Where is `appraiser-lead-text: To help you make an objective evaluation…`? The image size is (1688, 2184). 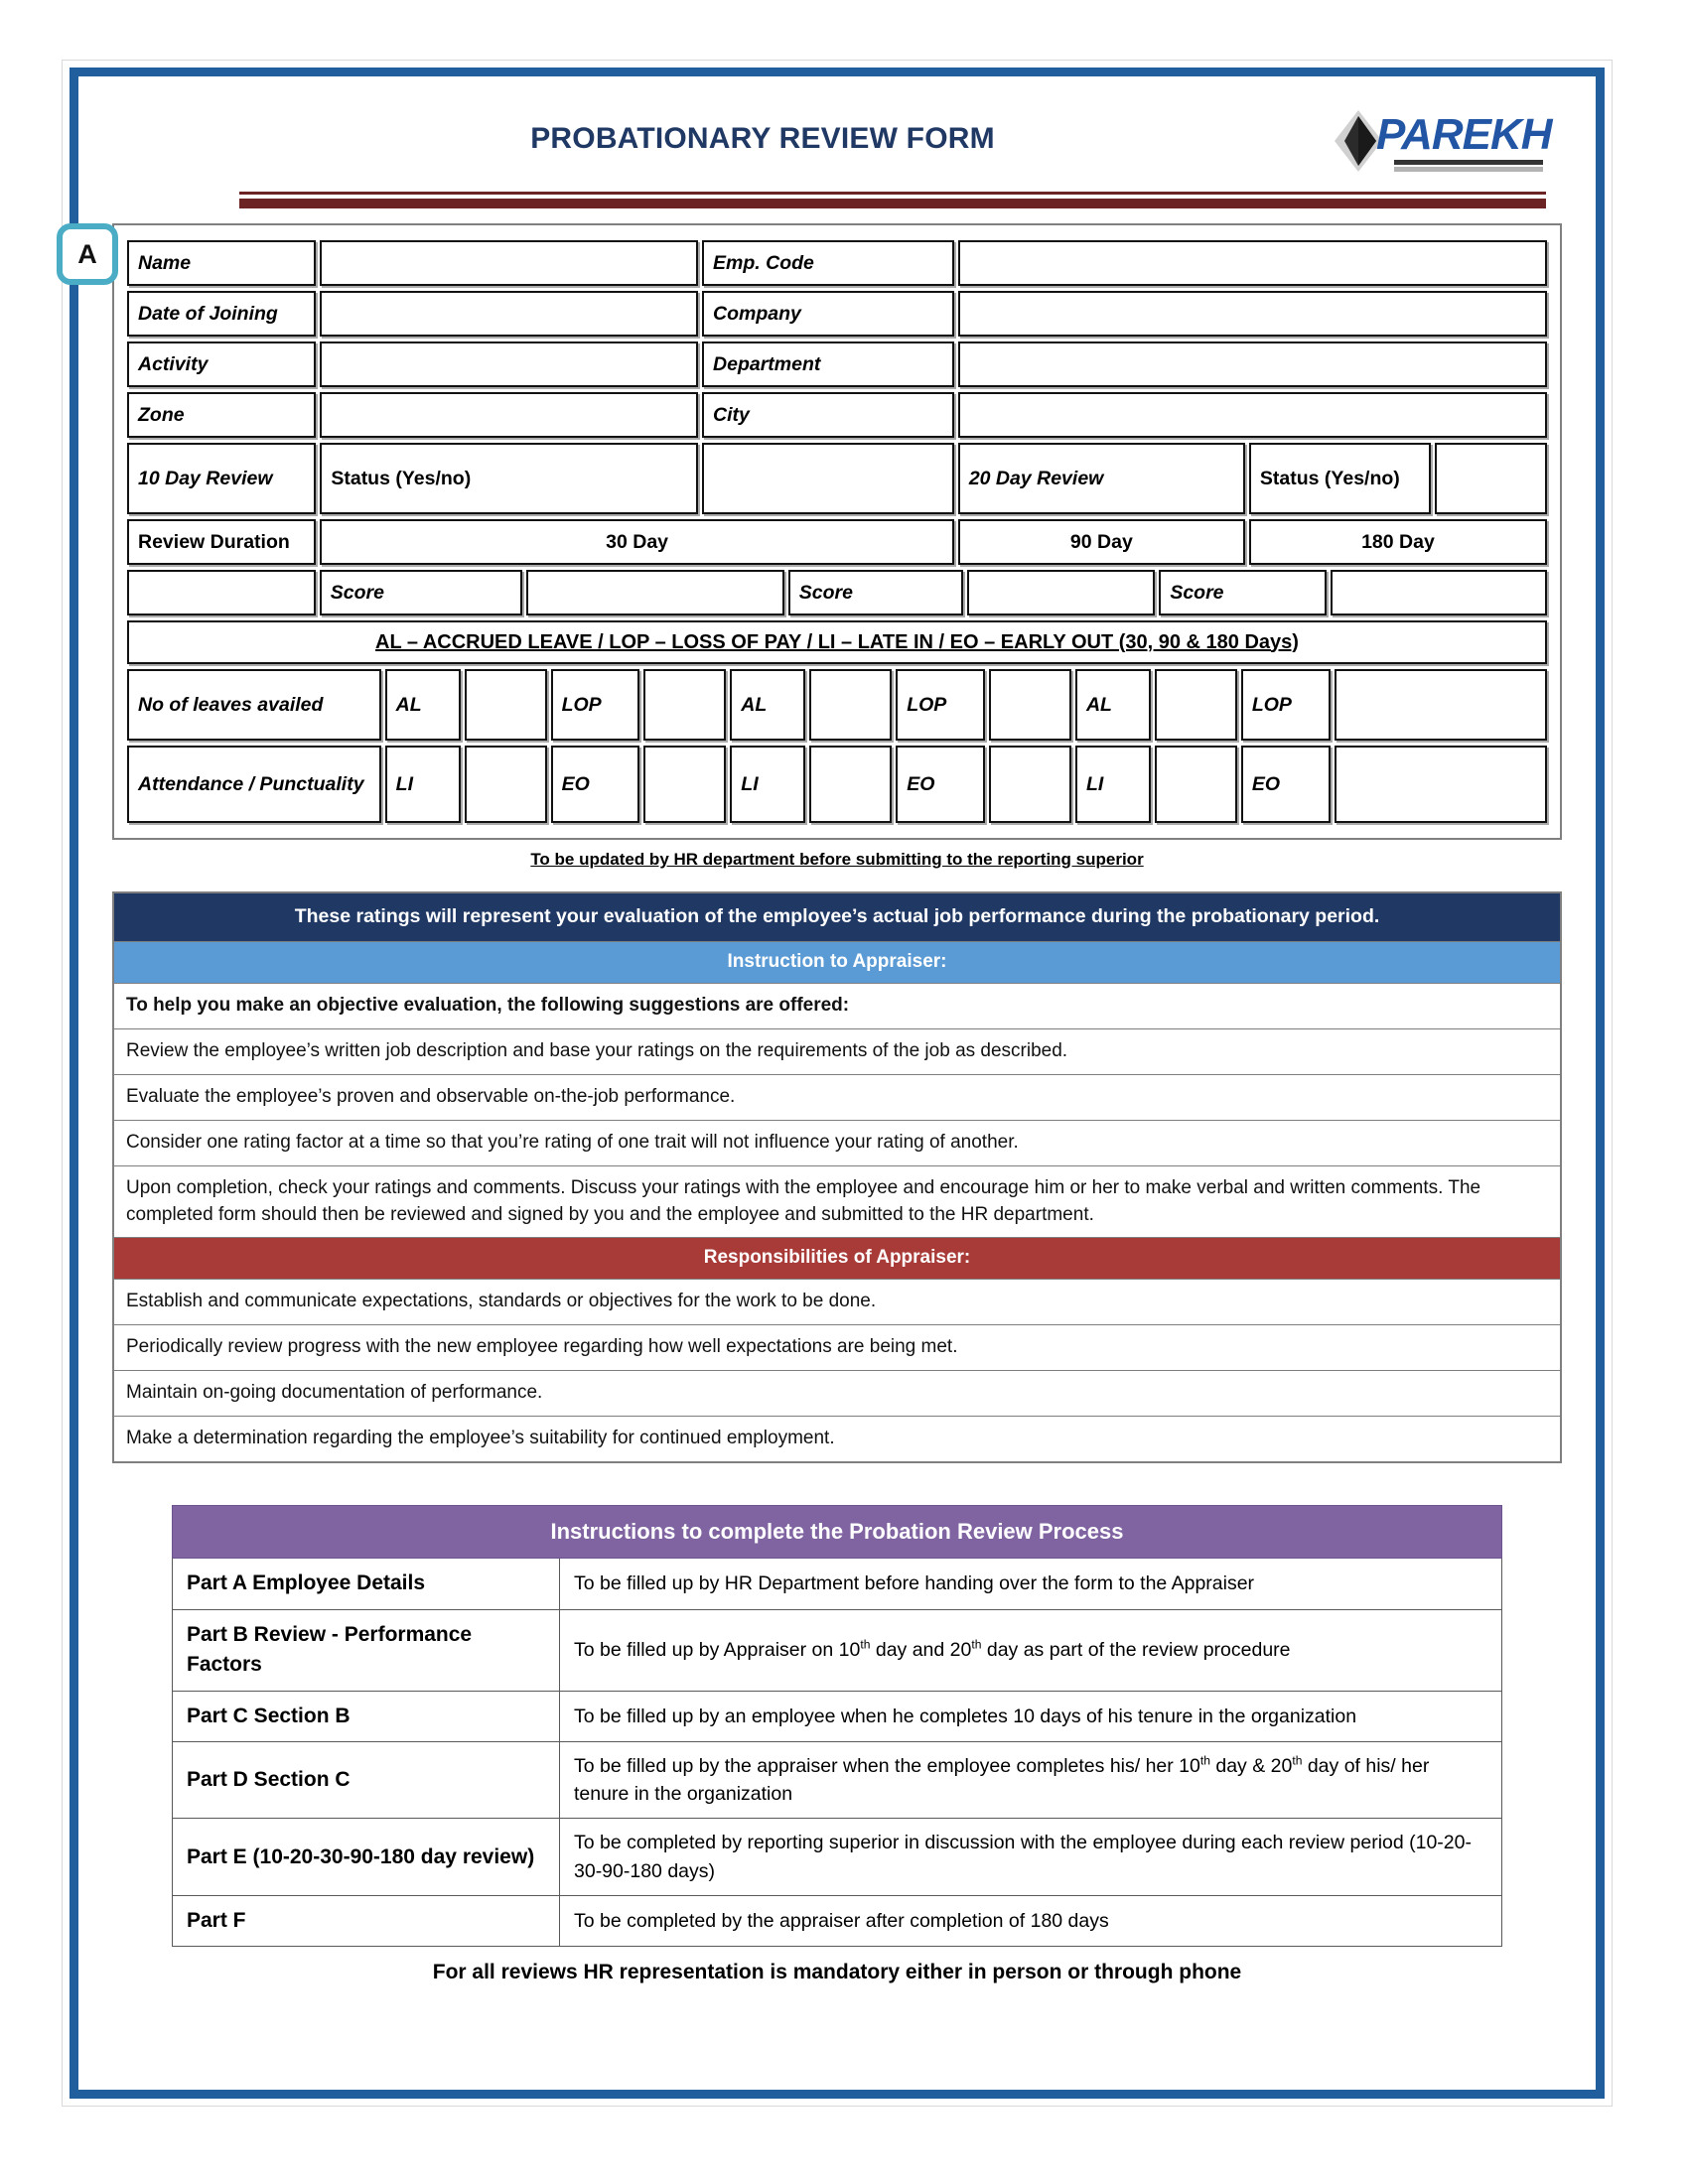
appraiser-lead-text: To help you make an objective evaluation… is located at coordinates (837, 1005).